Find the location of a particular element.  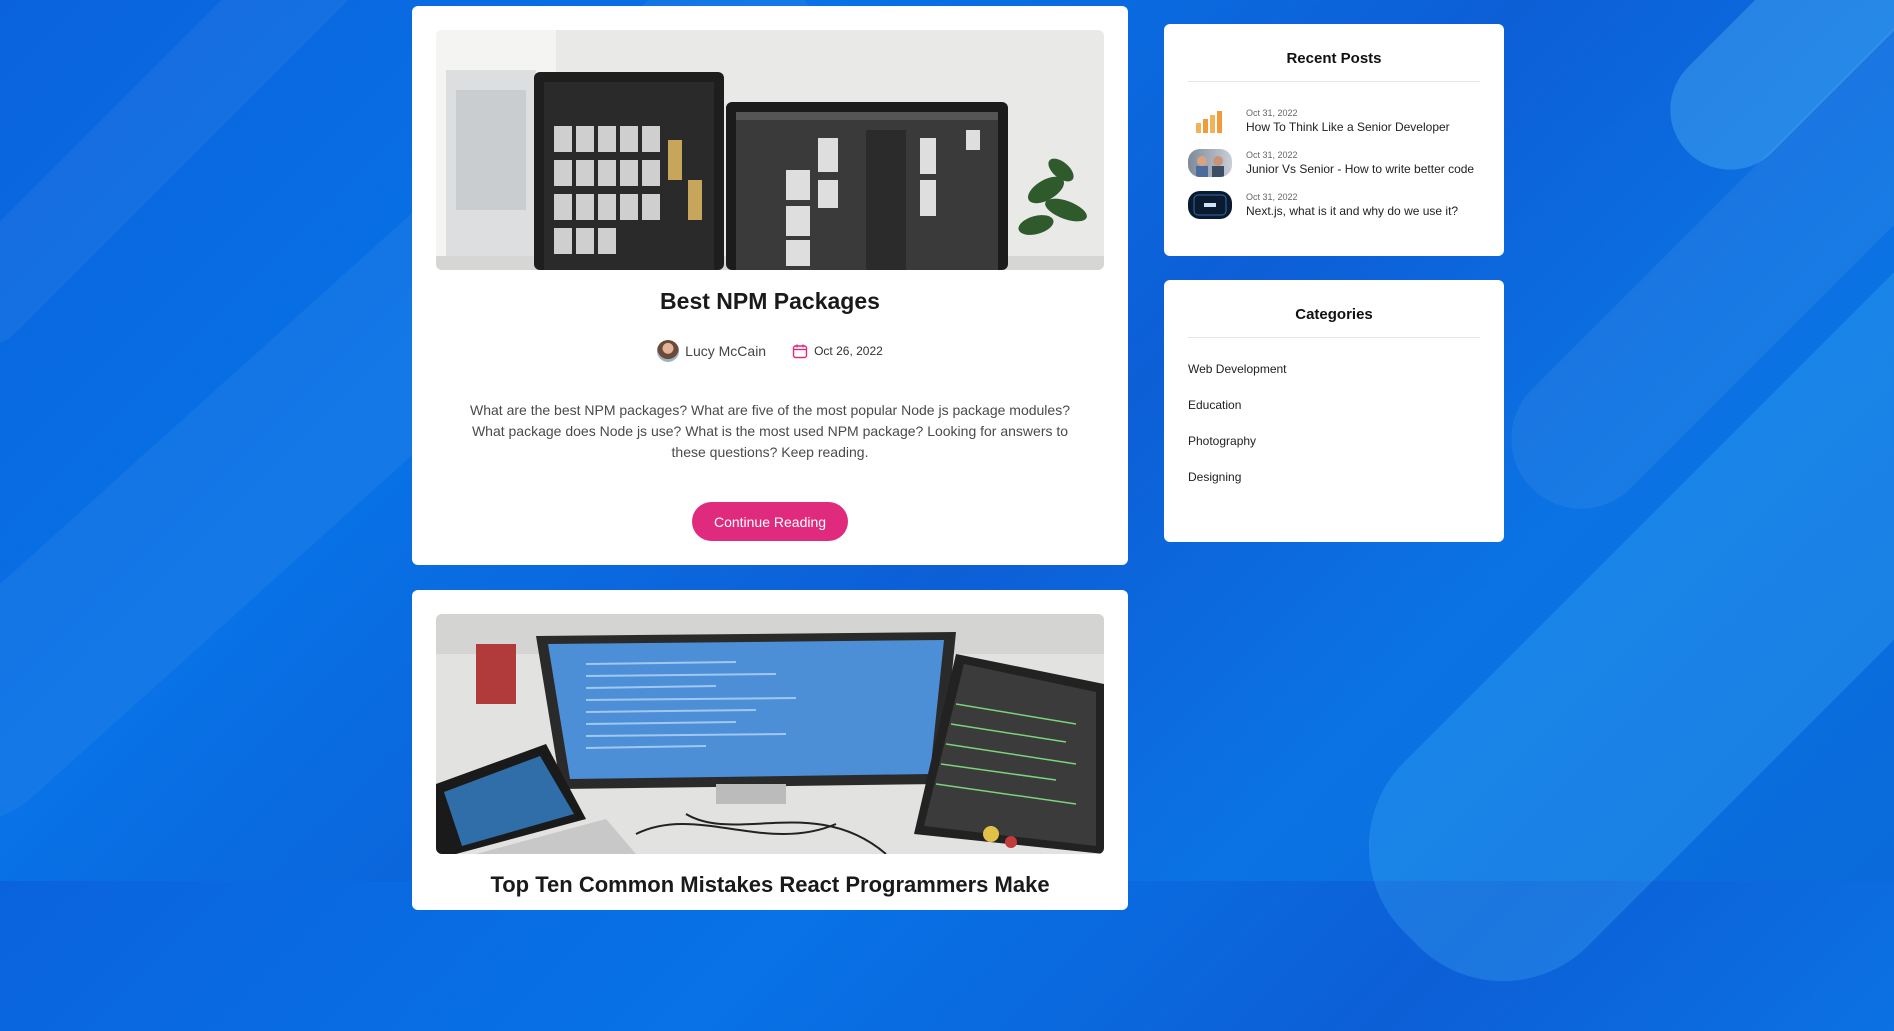

post-date: Oct 26, 2022 is located at coordinates (837, 351).